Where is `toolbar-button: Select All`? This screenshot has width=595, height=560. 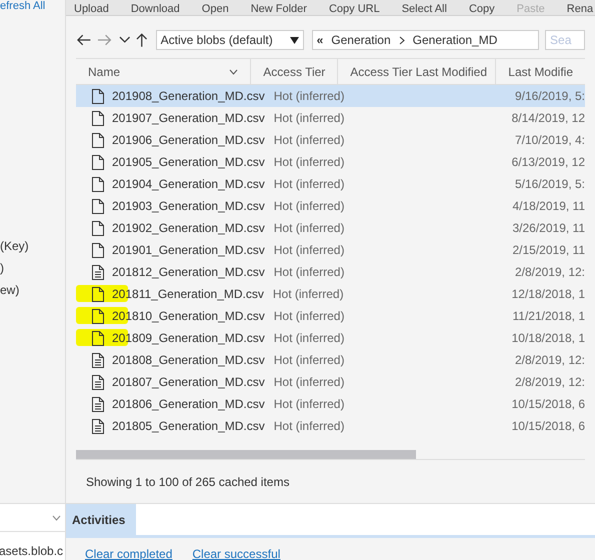 toolbar-button: Select All is located at coordinates (424, 9).